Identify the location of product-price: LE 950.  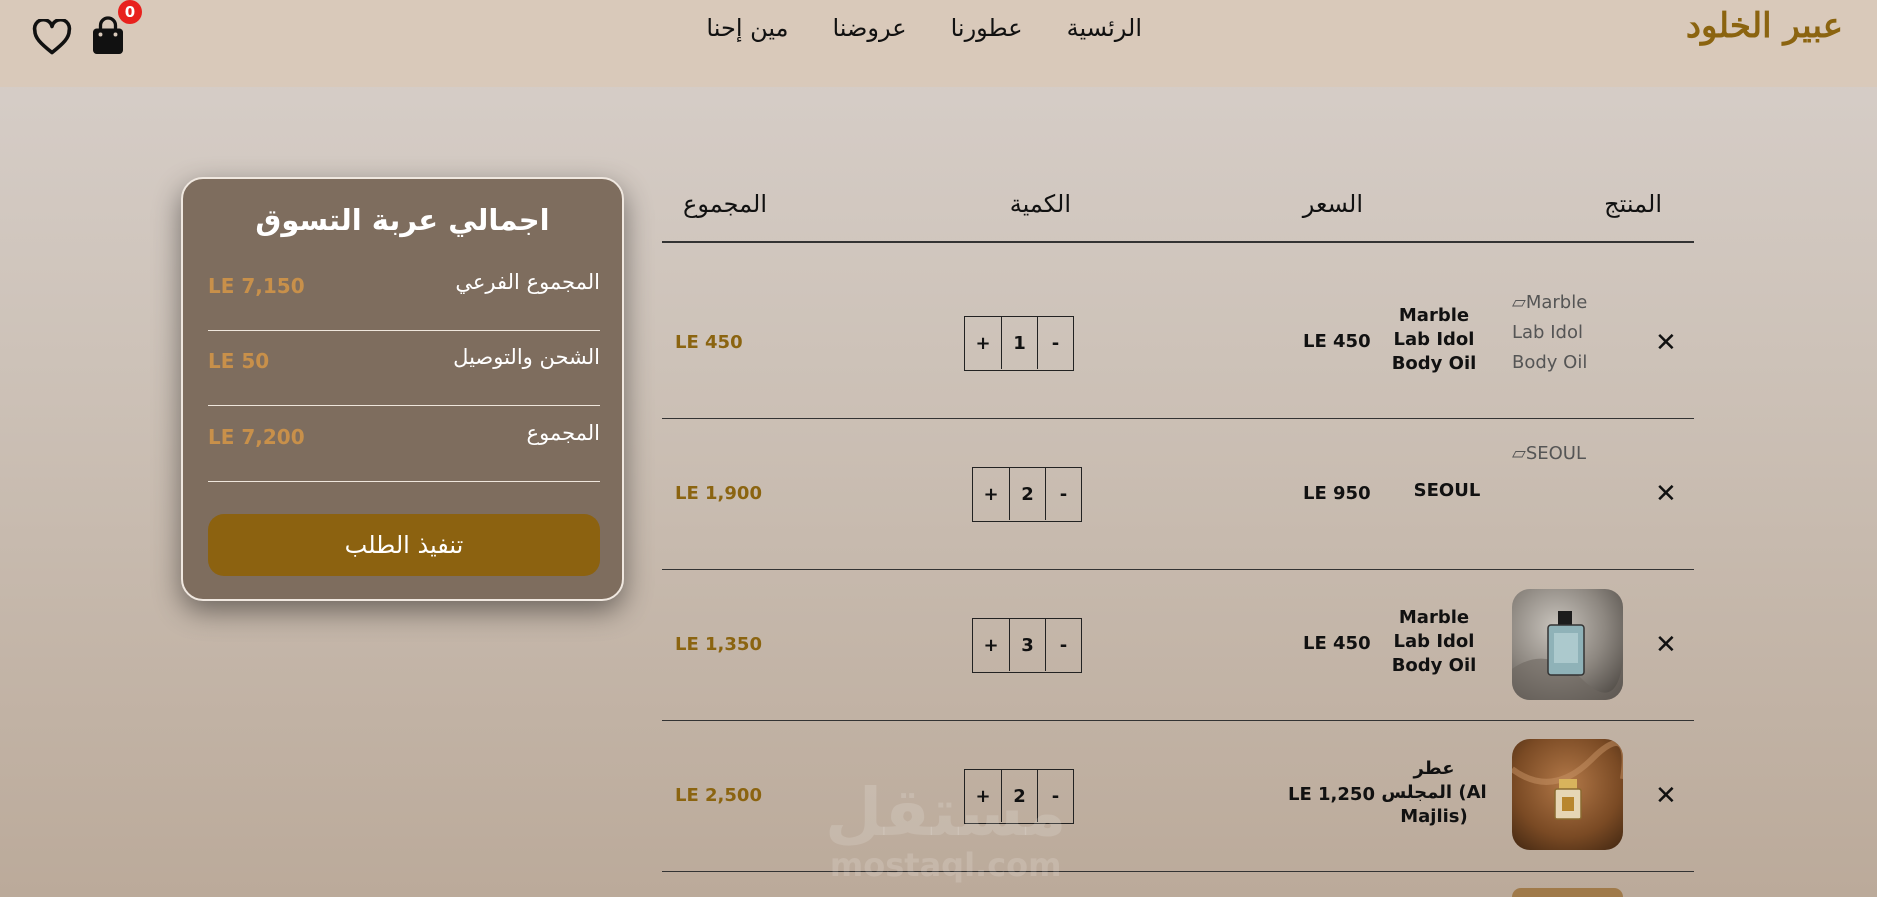
(1337, 493).